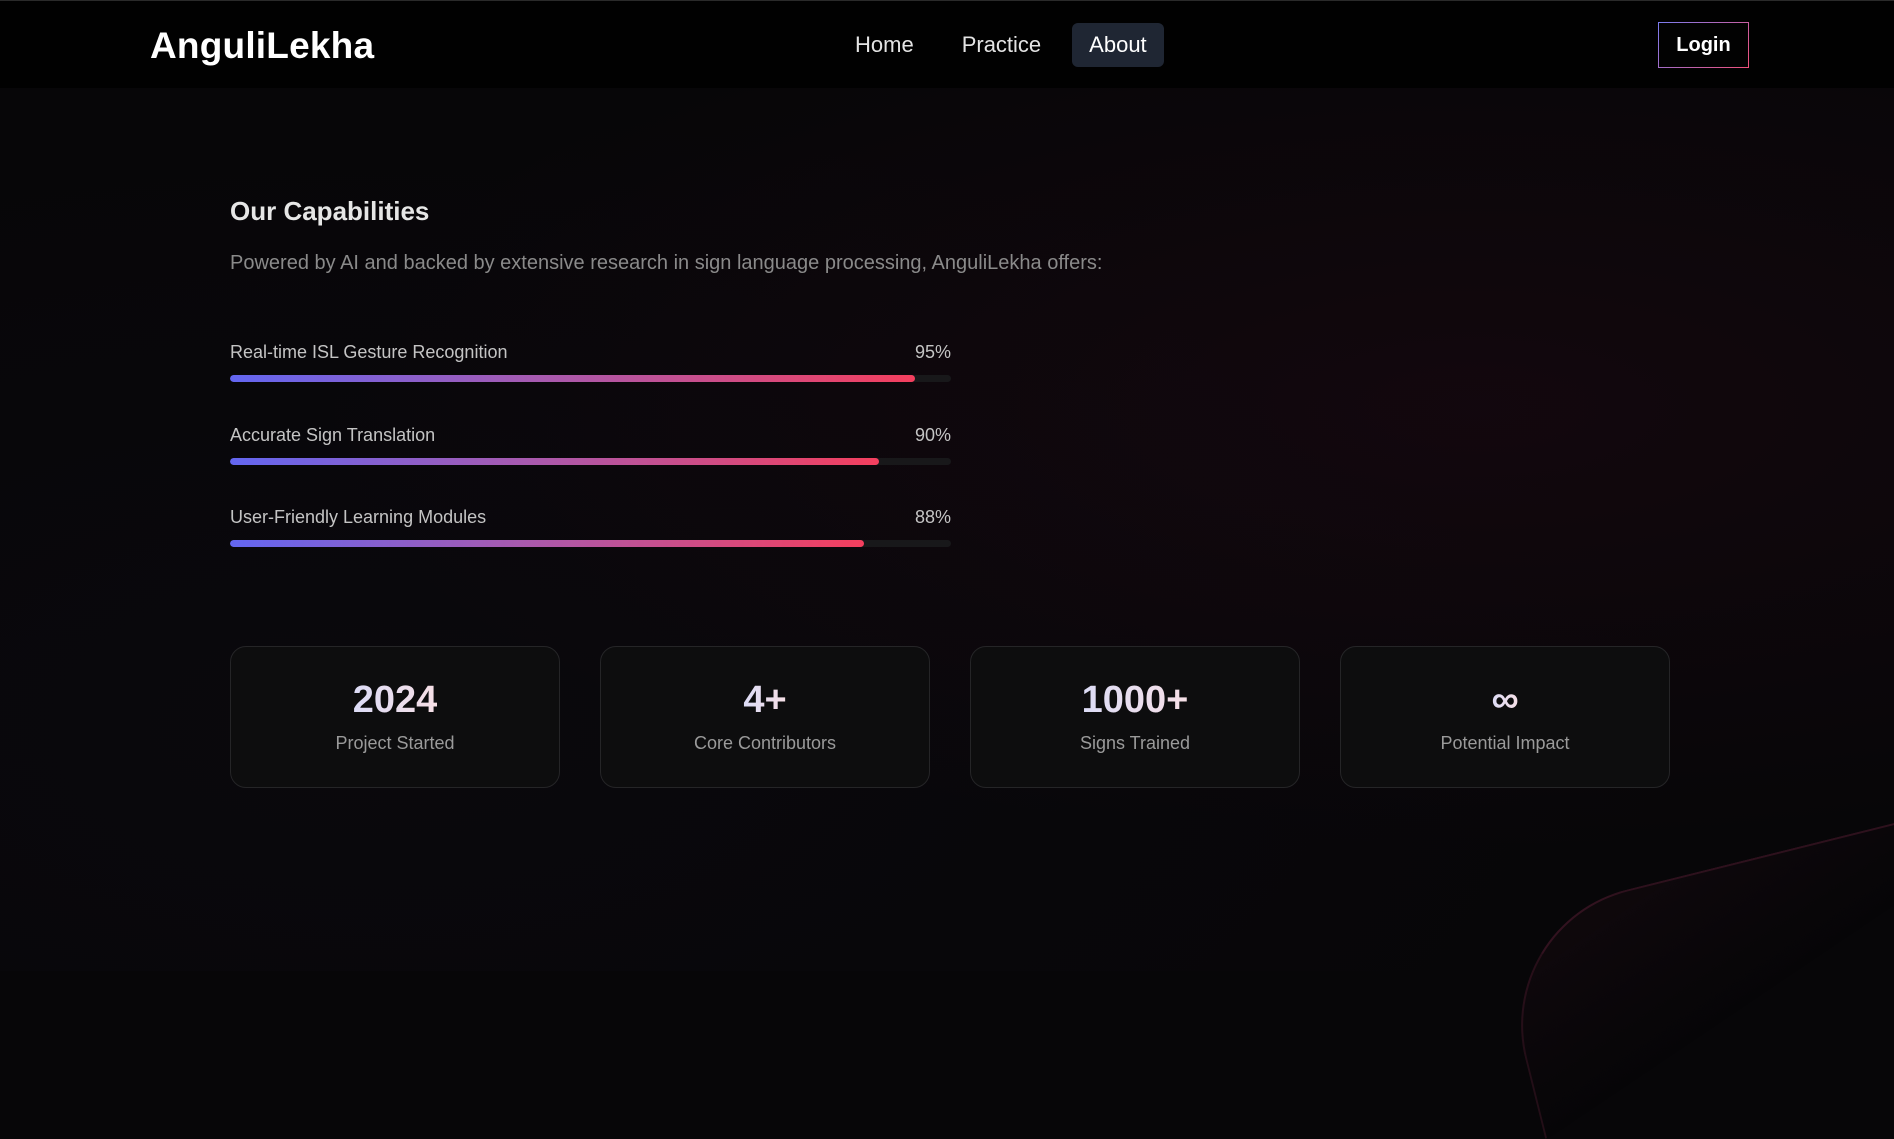 Image resolution: width=1894 pixels, height=1139 pixels. I want to click on navbar: AnguliLekha Home Practice About Login, so click(947, 44).